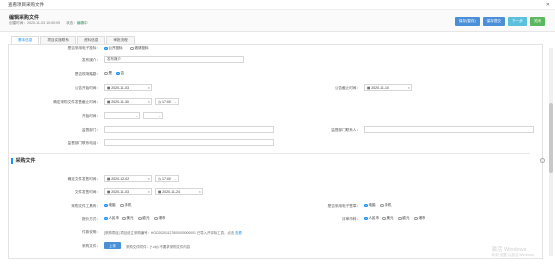 The image size is (555, 268). Describe the element at coordinates (449, 129) in the screenshot. I see `supervisor-contact-input` at that location.